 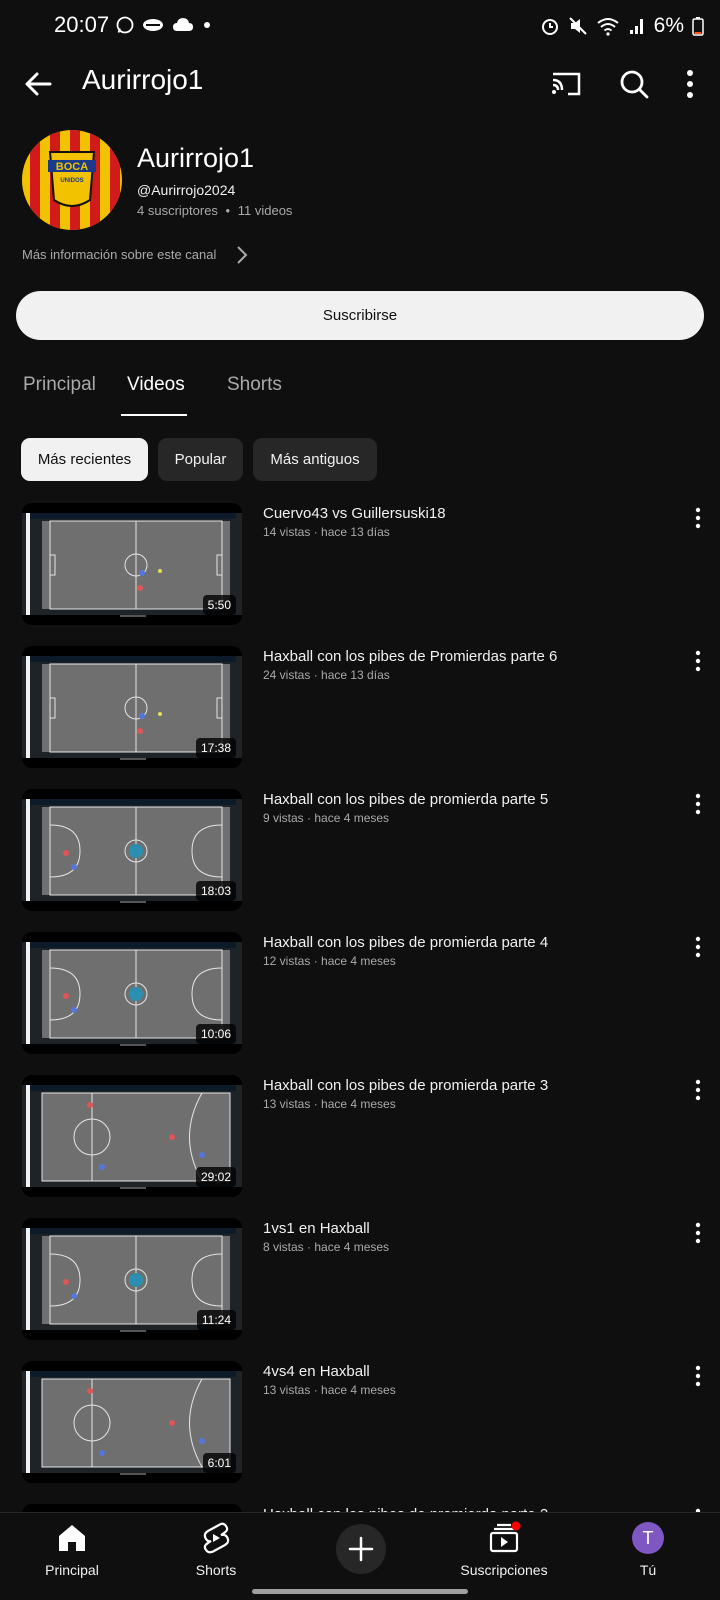 I want to click on cloud-icon, so click(x=183, y=24).